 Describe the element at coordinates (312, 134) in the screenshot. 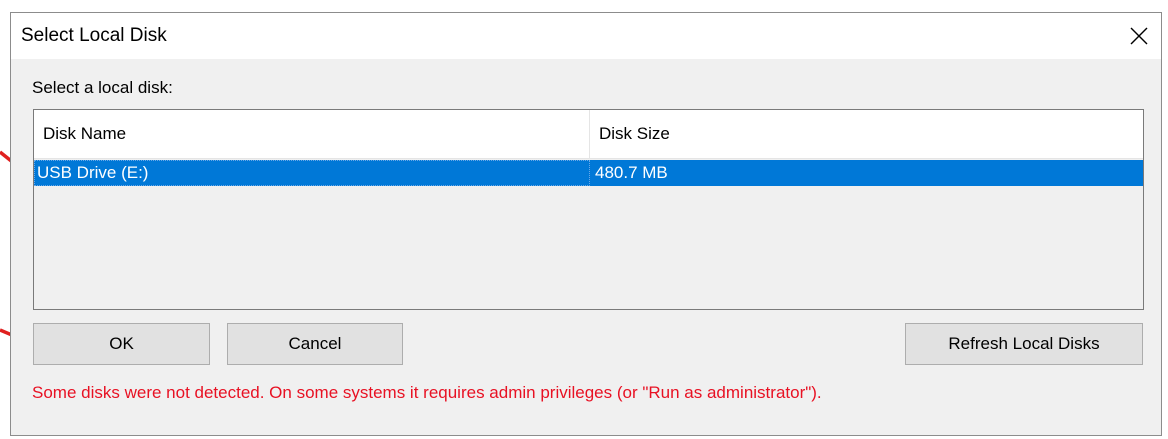

I see `column-header-disk-name: Disk Name` at that location.